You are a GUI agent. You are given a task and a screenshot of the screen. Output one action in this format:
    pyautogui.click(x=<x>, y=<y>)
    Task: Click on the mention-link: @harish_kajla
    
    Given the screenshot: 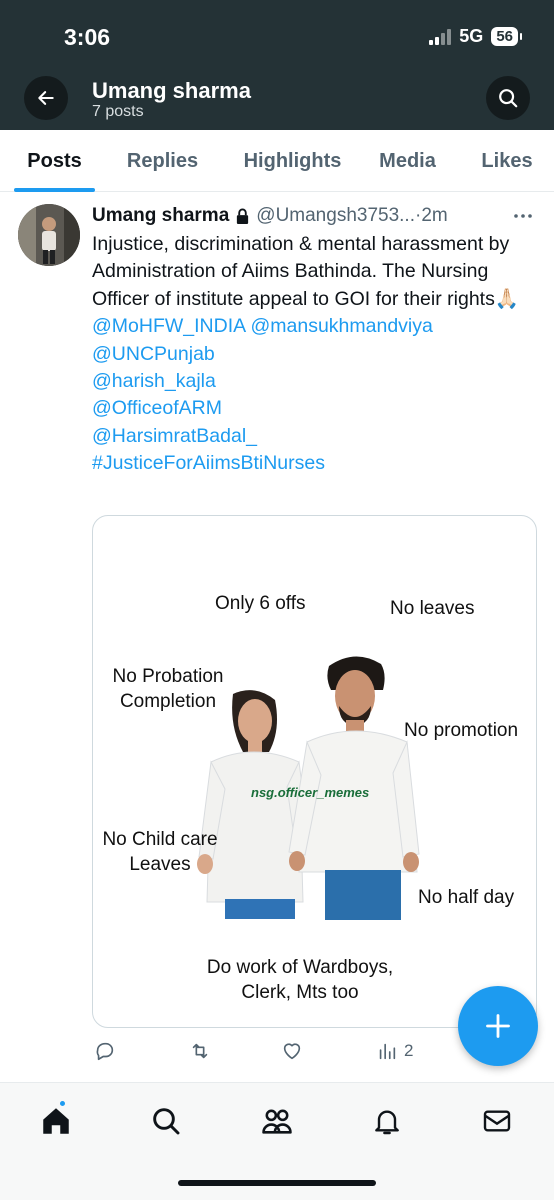 What is the action you would take?
    pyautogui.click(x=314, y=381)
    